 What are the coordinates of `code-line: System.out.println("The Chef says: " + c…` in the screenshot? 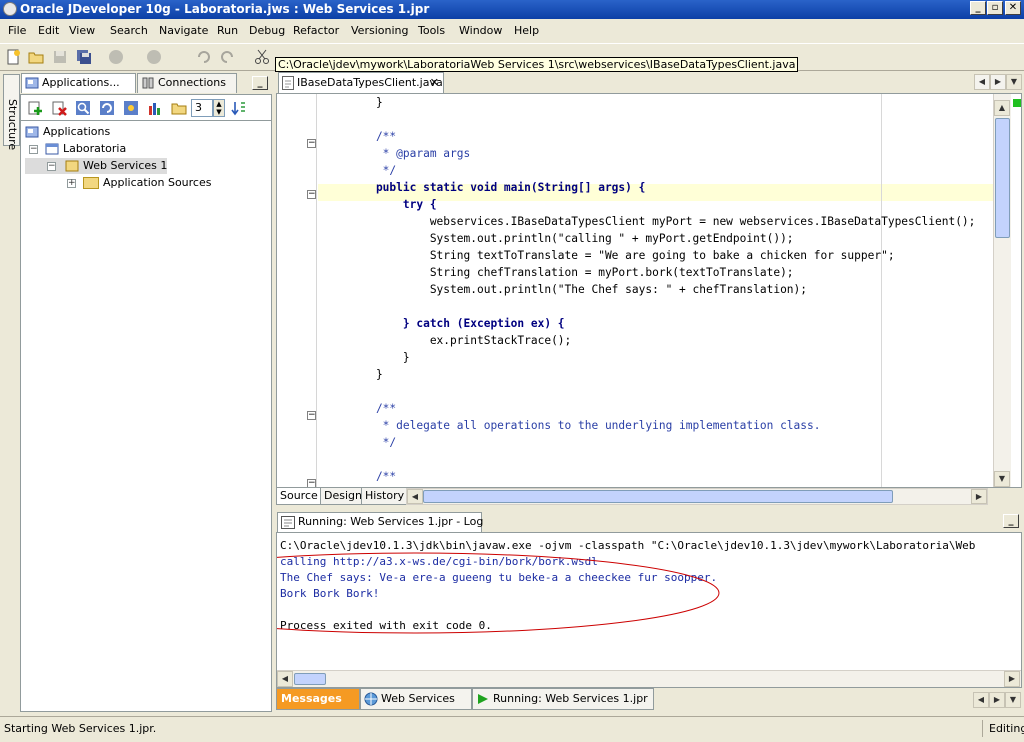 It's located at (578, 289).